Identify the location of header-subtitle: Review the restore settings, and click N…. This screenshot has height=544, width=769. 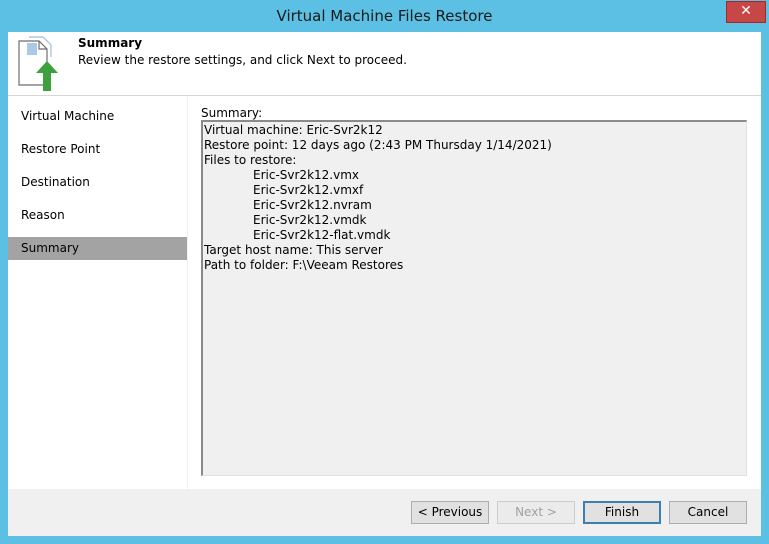
(242, 60).